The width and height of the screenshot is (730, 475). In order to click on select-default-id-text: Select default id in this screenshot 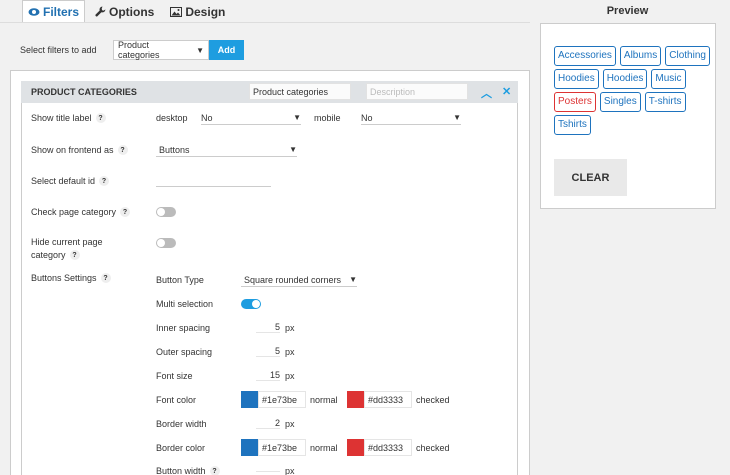, I will do `click(63, 181)`.